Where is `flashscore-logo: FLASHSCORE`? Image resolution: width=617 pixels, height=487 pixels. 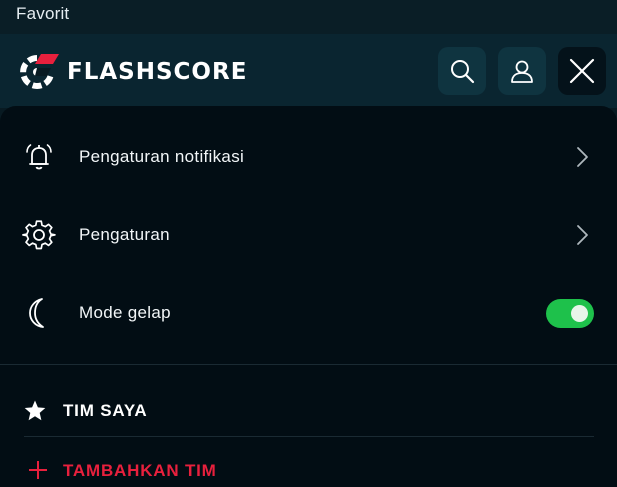
flashscore-logo: FLASHSCORE is located at coordinates (132, 72).